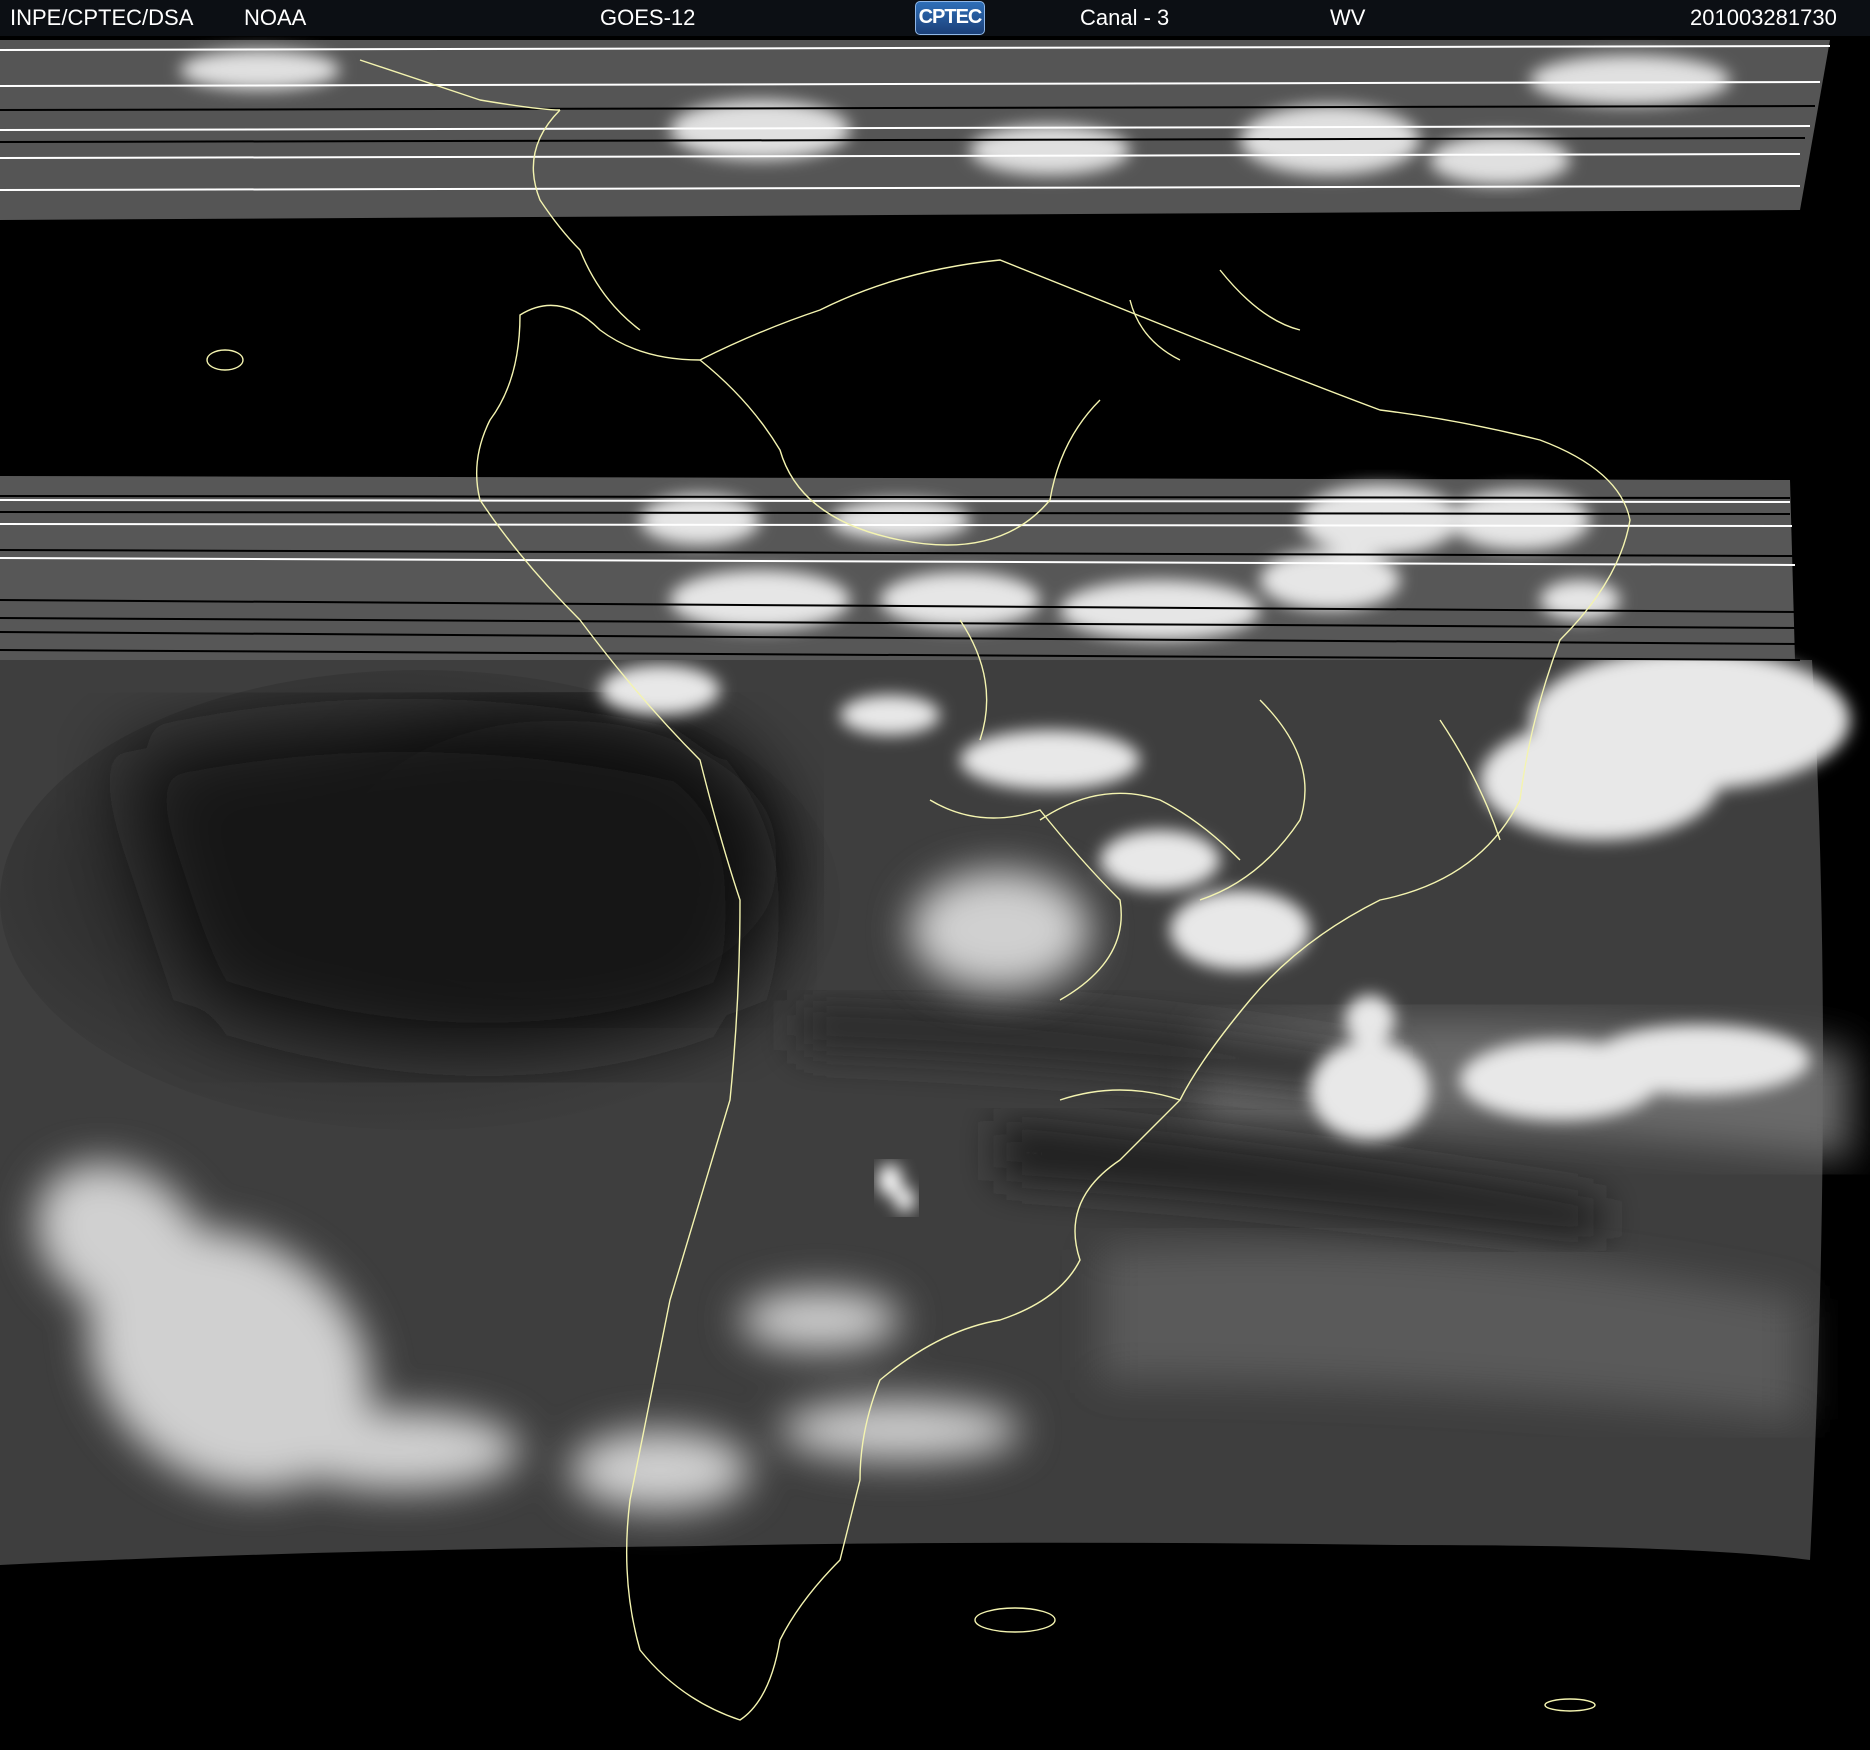  Describe the element at coordinates (1348, 17) in the screenshot. I see `band-label: WV` at that location.